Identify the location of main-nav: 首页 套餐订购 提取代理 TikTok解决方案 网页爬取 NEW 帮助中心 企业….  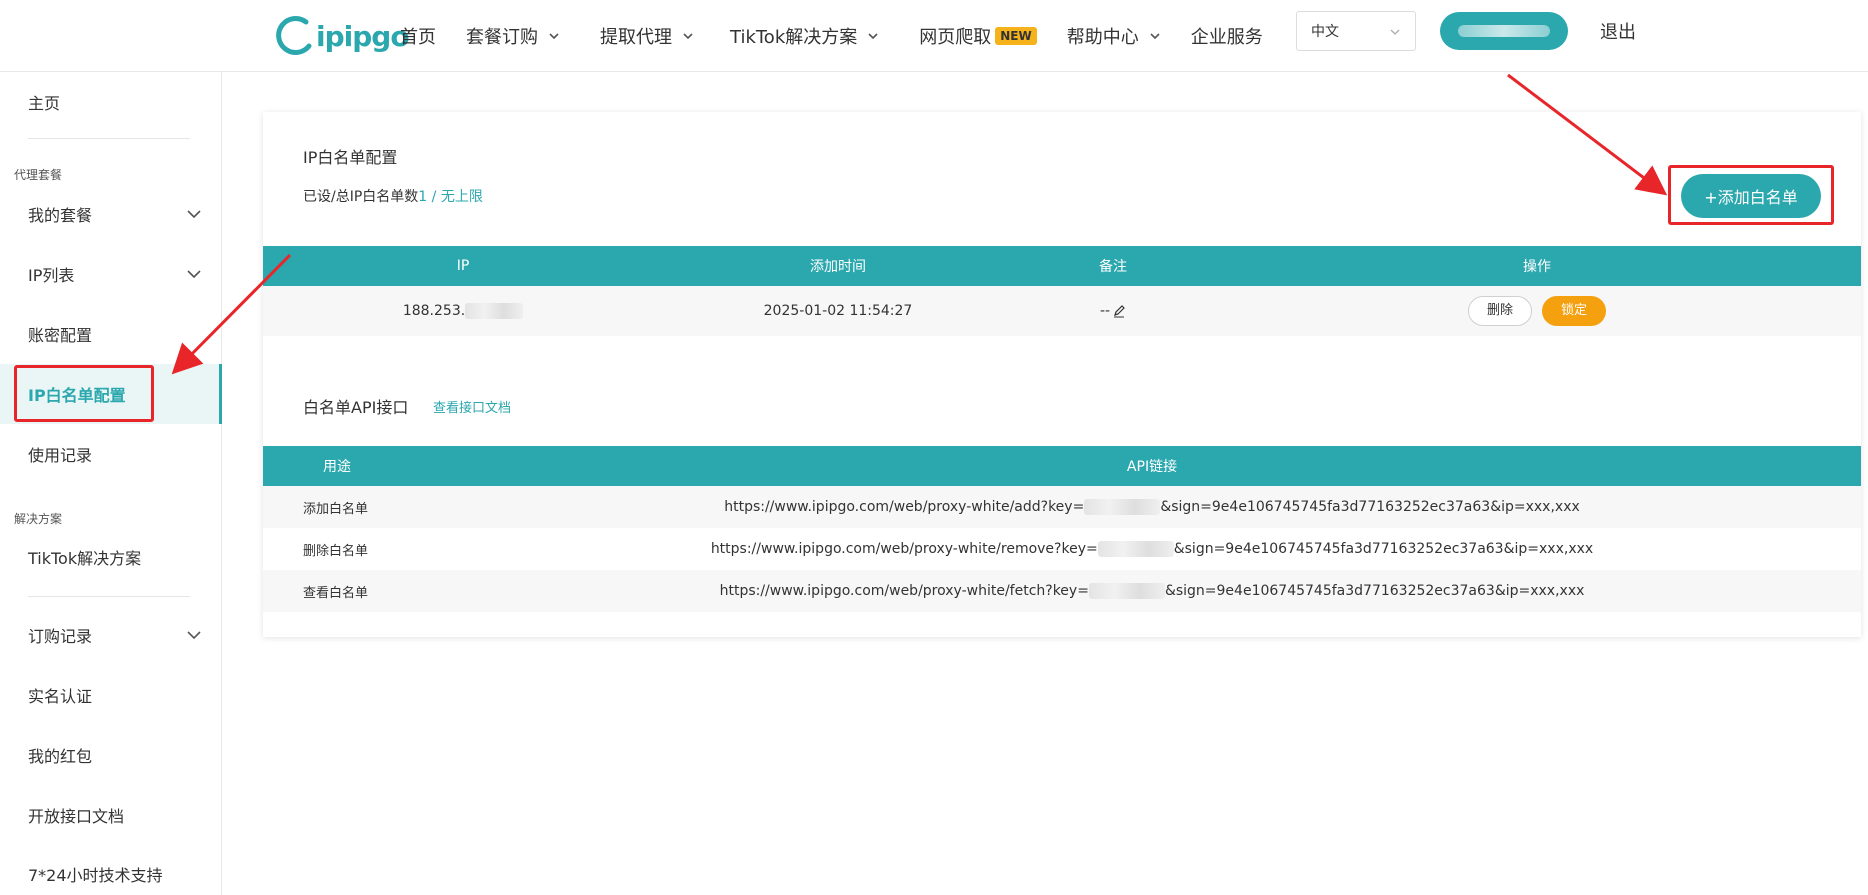
(831, 36).